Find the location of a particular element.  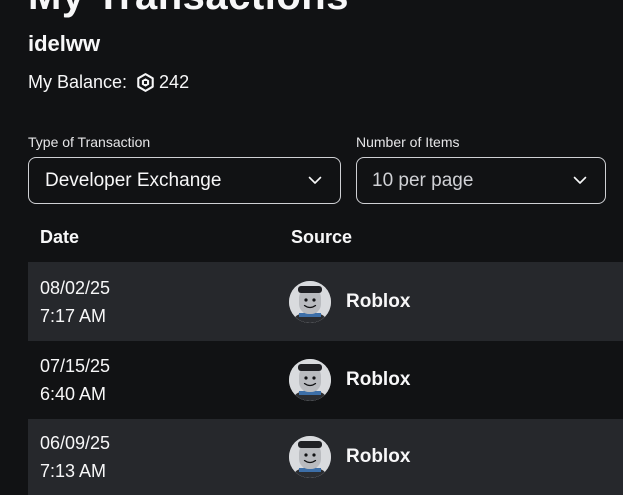

date-cell: 08/02/25 7:17 AM is located at coordinates (75, 302).